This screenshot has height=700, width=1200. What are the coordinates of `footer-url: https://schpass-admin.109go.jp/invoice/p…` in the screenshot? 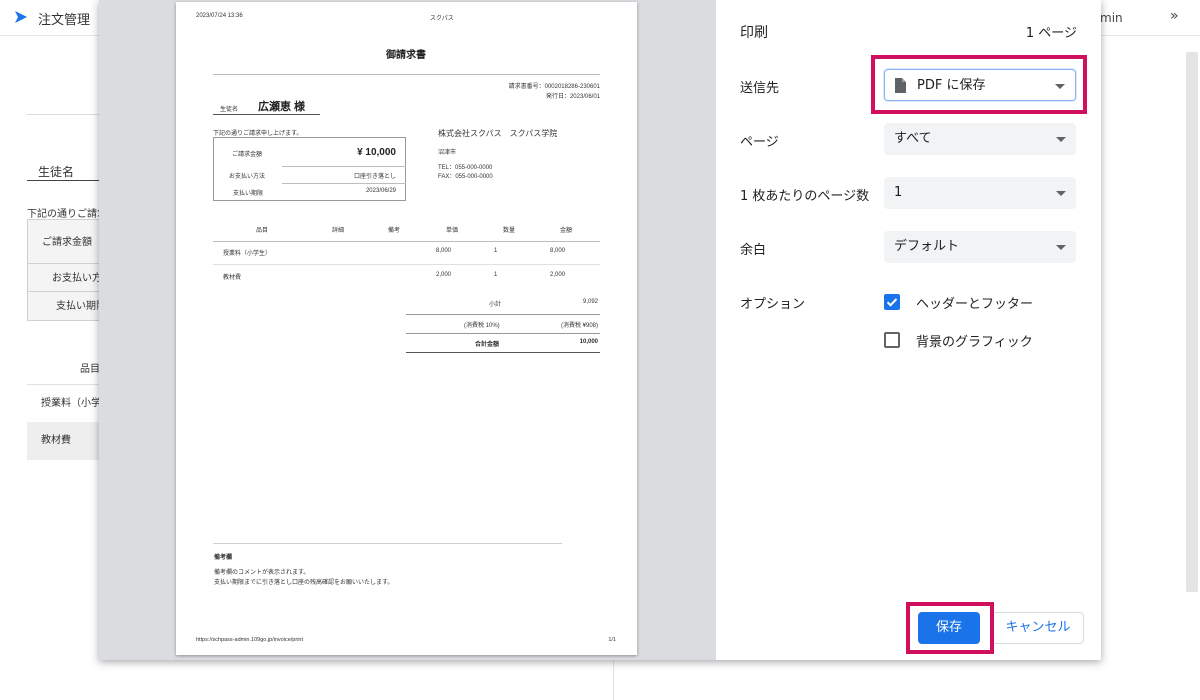 It's located at (250, 640).